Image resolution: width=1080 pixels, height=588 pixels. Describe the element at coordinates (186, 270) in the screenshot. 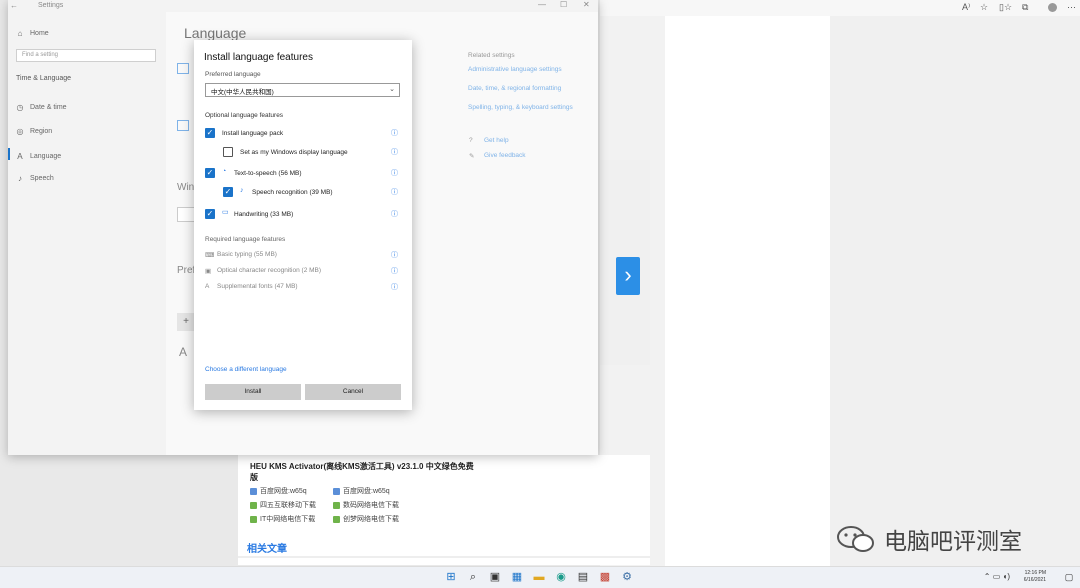

I see `section-heading-fragment: Pref` at that location.